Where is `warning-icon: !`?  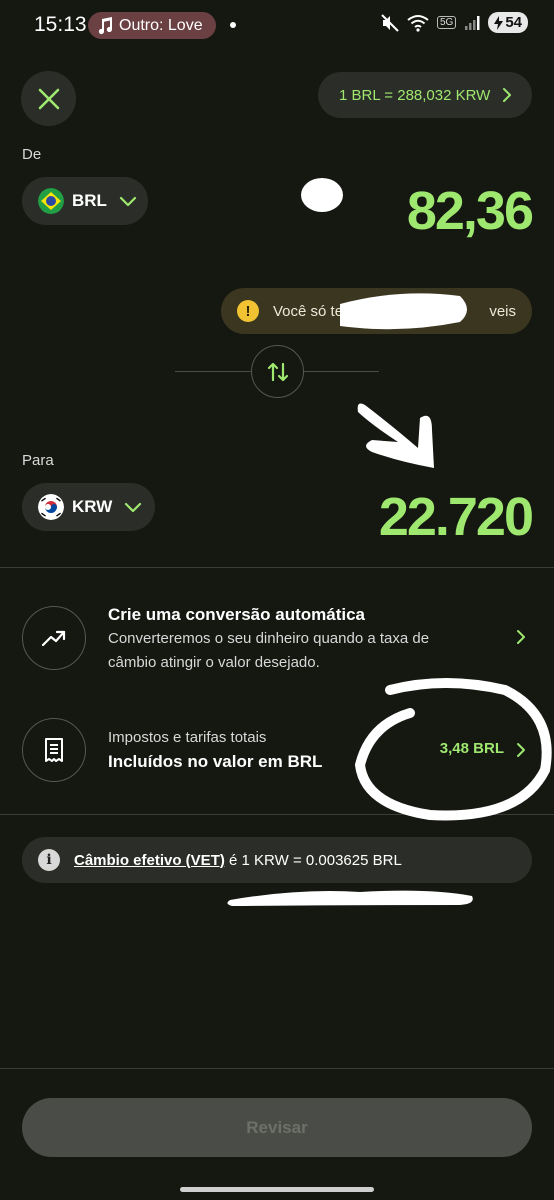 warning-icon: ! is located at coordinates (248, 311).